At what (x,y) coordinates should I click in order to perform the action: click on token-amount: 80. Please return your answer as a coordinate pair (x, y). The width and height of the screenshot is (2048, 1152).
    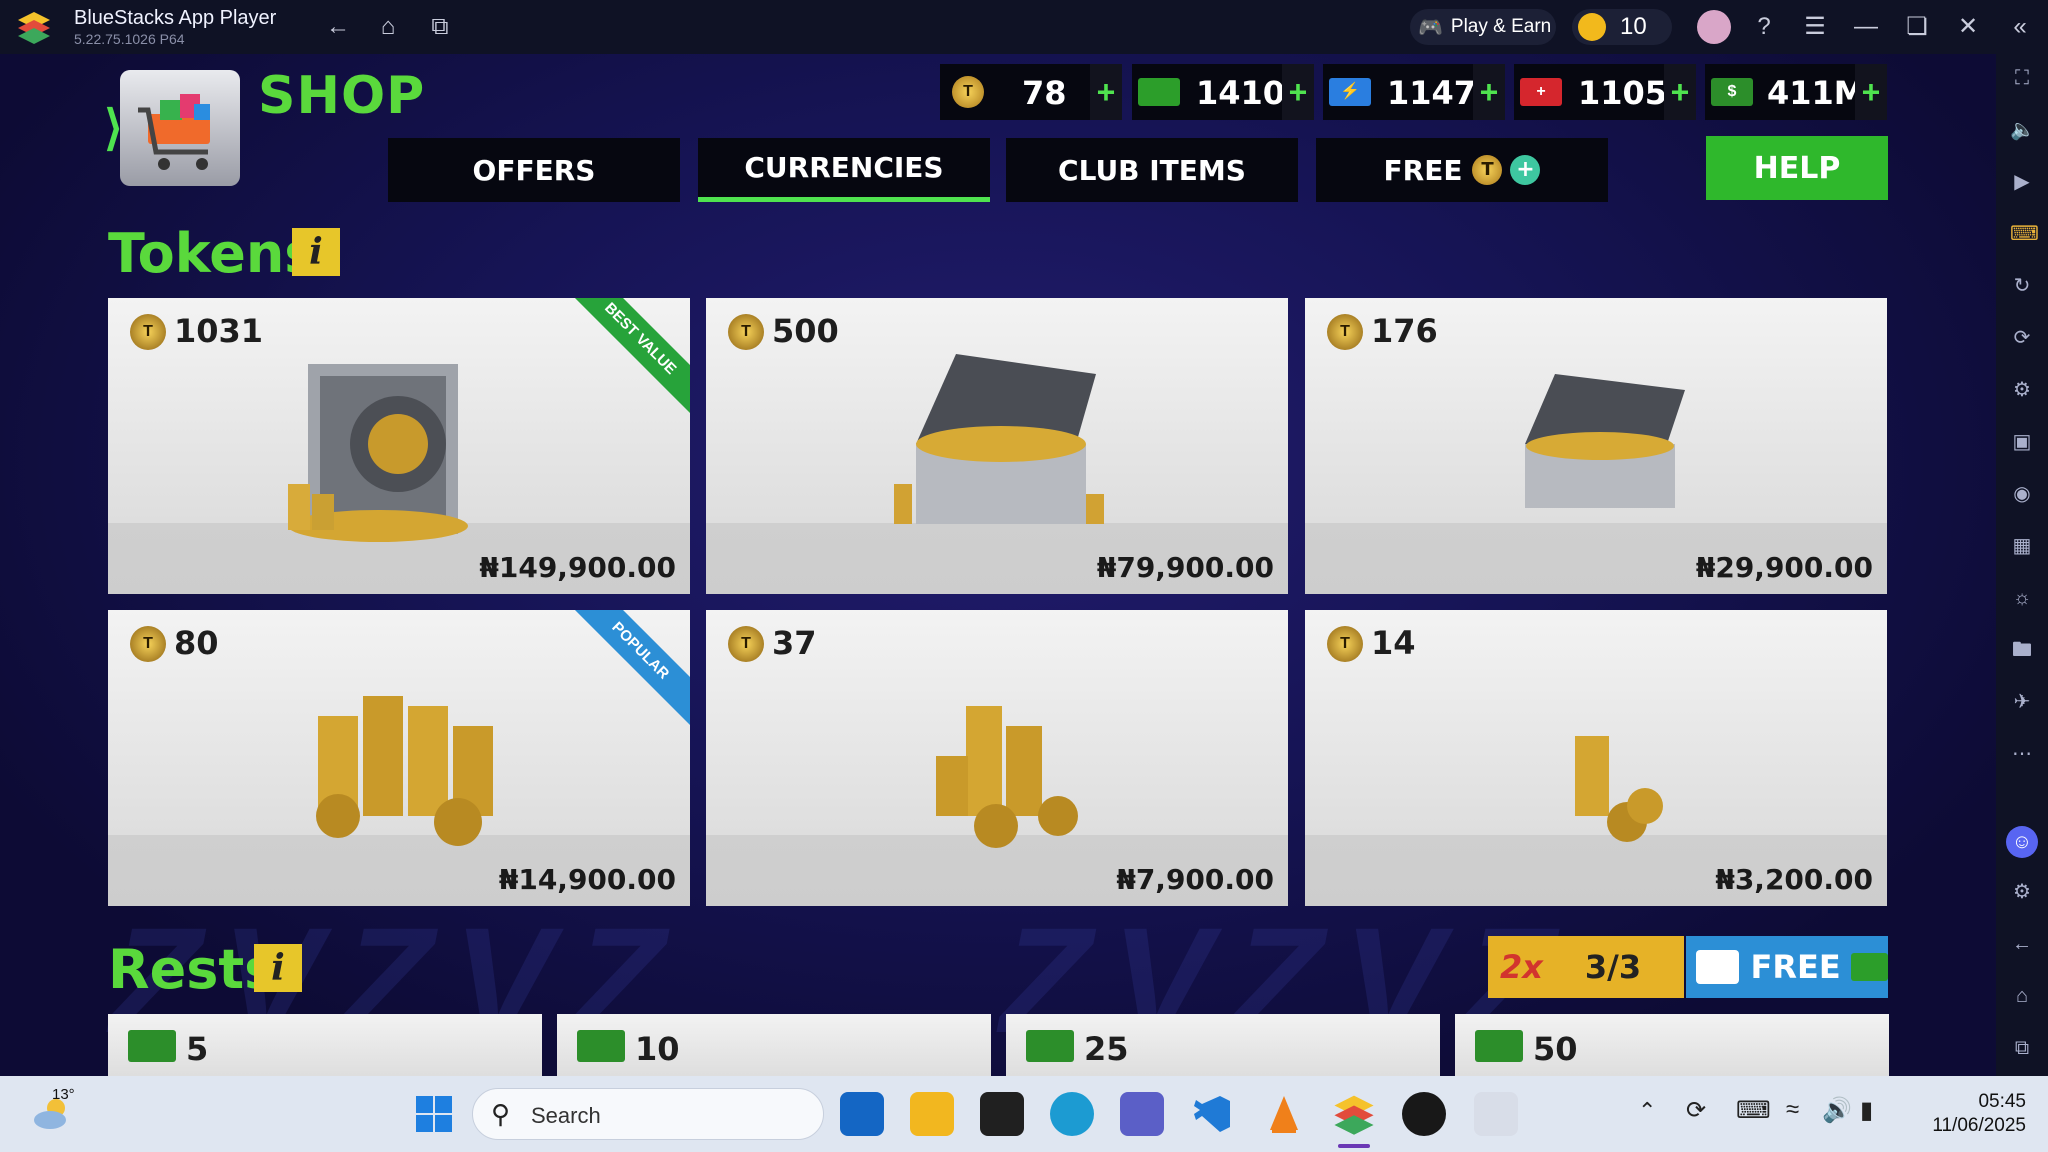
    Looking at the image, I should click on (196, 643).